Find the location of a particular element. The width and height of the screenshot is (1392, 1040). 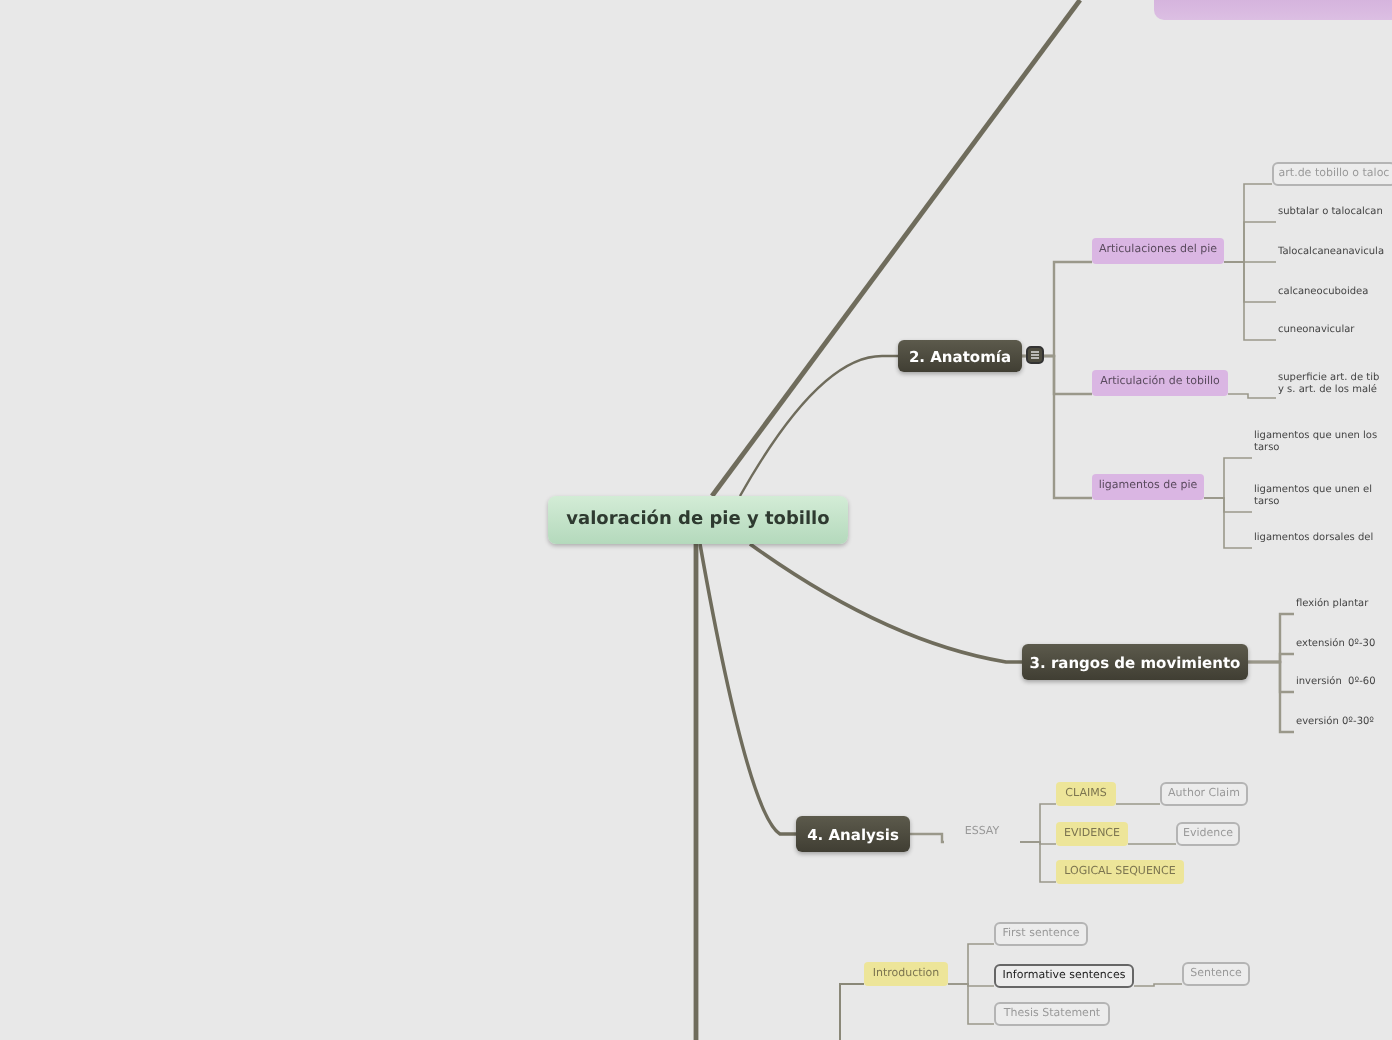

list-icon is located at coordinates (1035, 355).